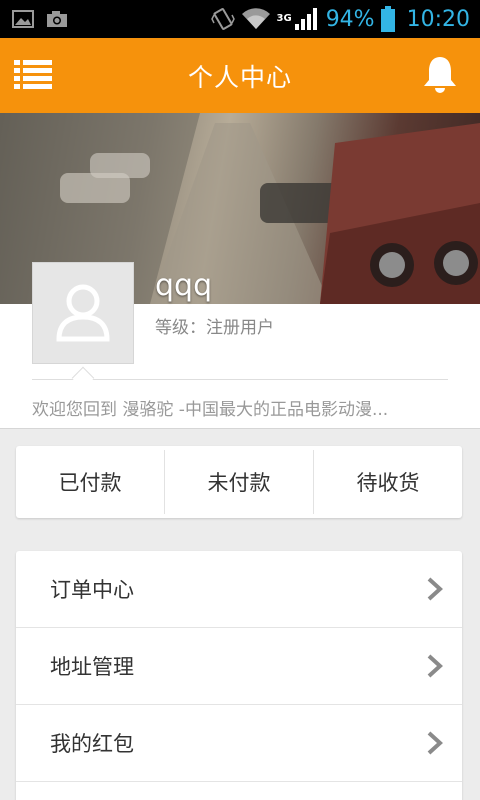 The width and height of the screenshot is (480, 800). What do you see at coordinates (284, 18) in the screenshot?
I see `network-type-label: 3G` at bounding box center [284, 18].